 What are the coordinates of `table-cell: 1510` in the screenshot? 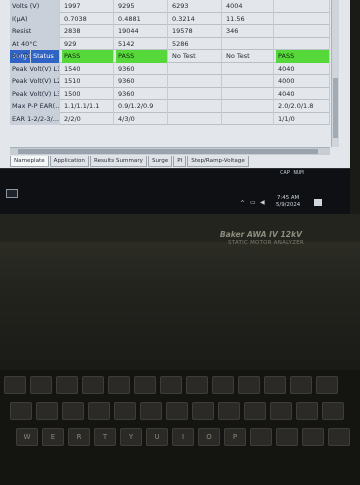 It's located at (88, 81).